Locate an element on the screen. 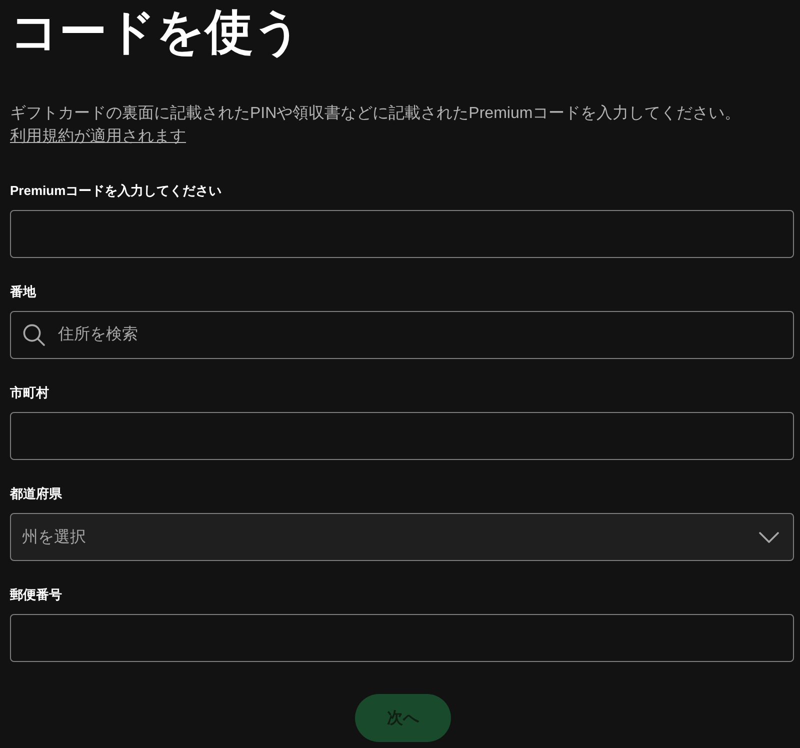  field-label: Premiumコードを入力してください is located at coordinates (116, 191).